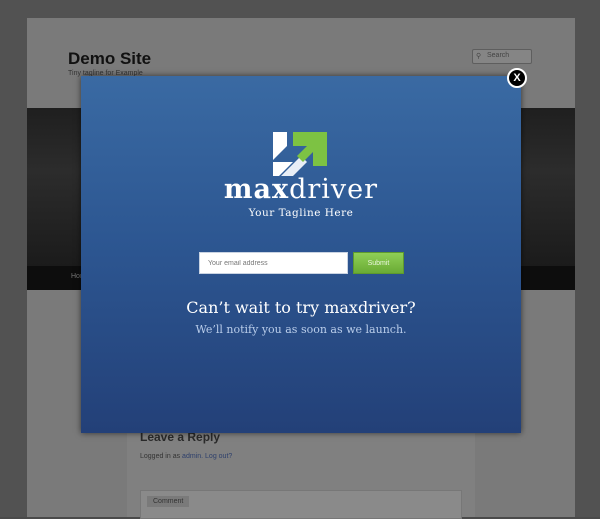 Image resolution: width=600 pixels, height=519 pixels. What do you see at coordinates (273, 263) in the screenshot?
I see `email-input` at bounding box center [273, 263].